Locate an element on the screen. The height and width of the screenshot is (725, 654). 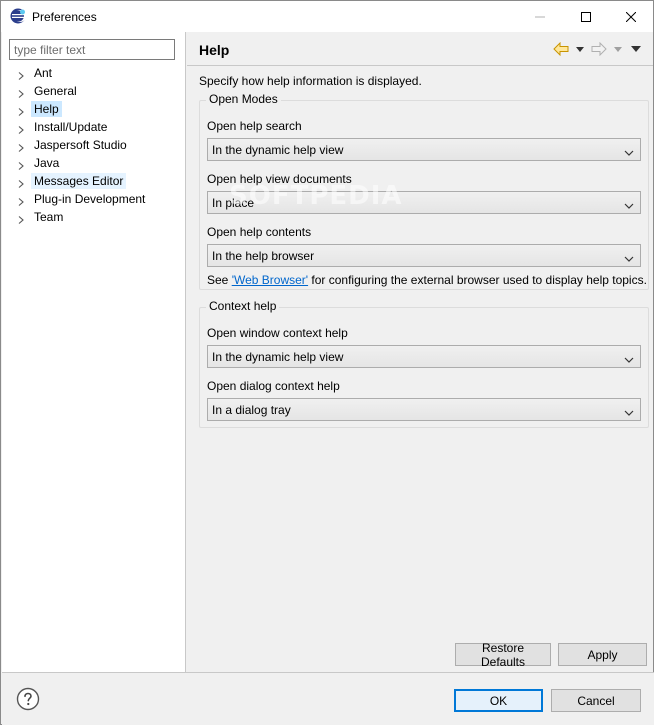
context-help-title: Context help is located at coordinates (243, 306).